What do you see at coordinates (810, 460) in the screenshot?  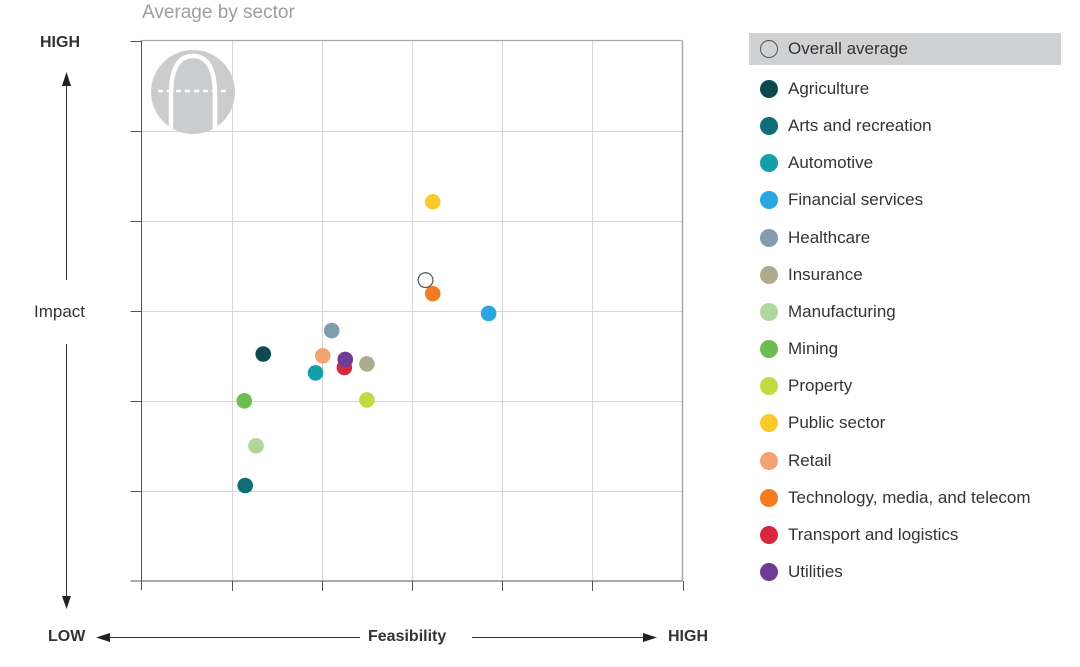 I see `legend-label: Retail` at bounding box center [810, 460].